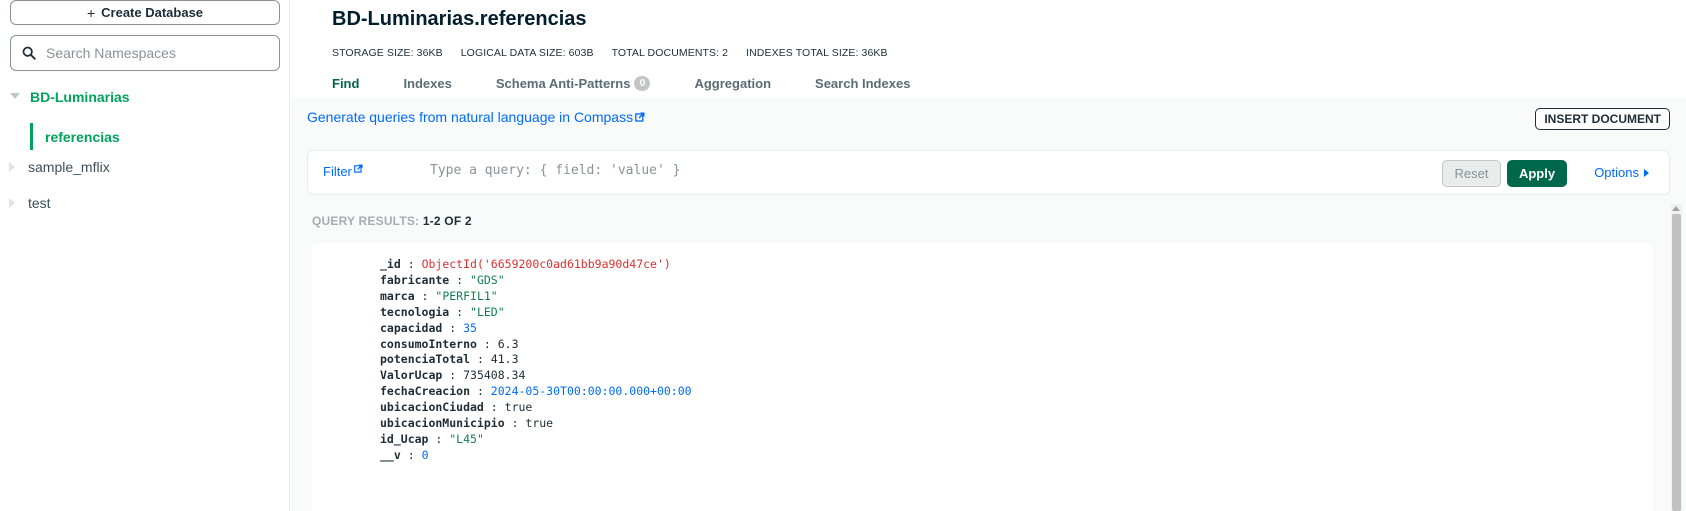  I want to click on document-field-row: tecnologia : "LED", so click(536, 313).